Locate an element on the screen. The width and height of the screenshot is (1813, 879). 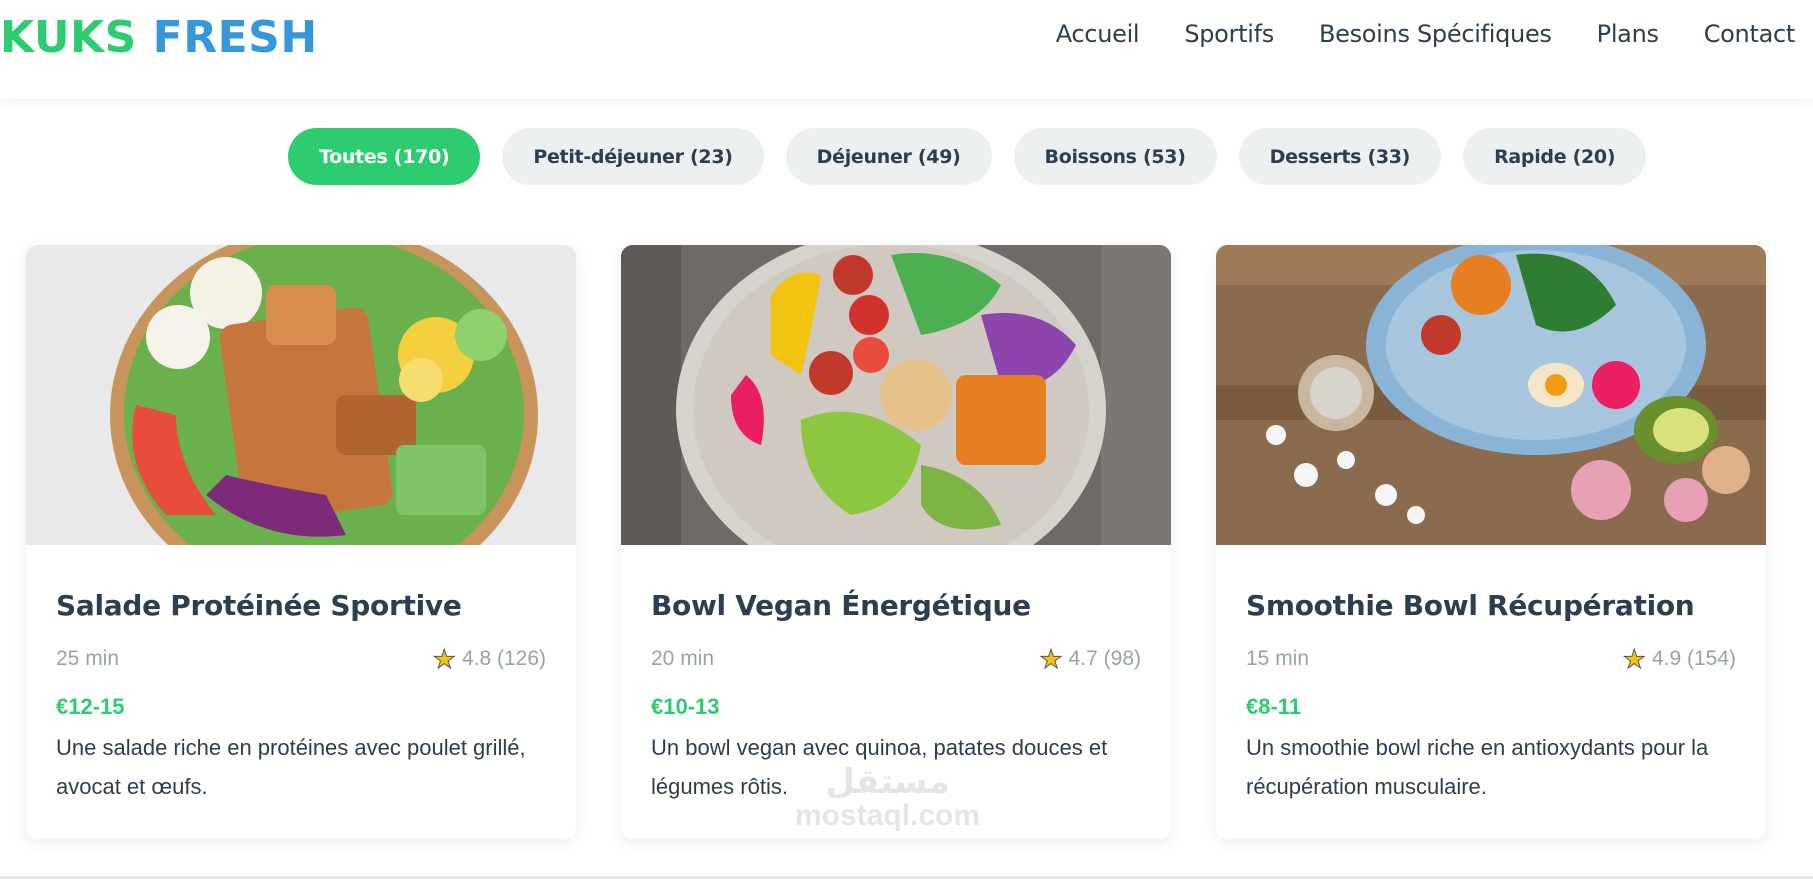
filter-drinks-button: Boissons (53) is located at coordinates (1115, 156).